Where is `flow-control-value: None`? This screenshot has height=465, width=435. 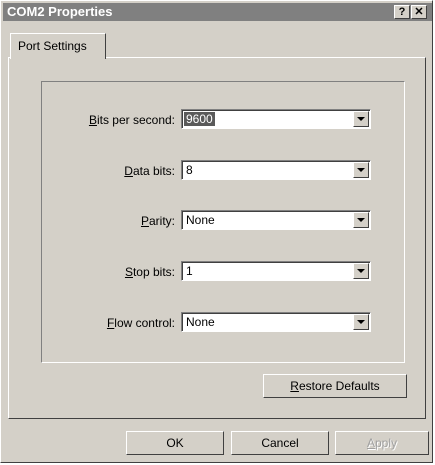
flow-control-value: None is located at coordinates (200, 322).